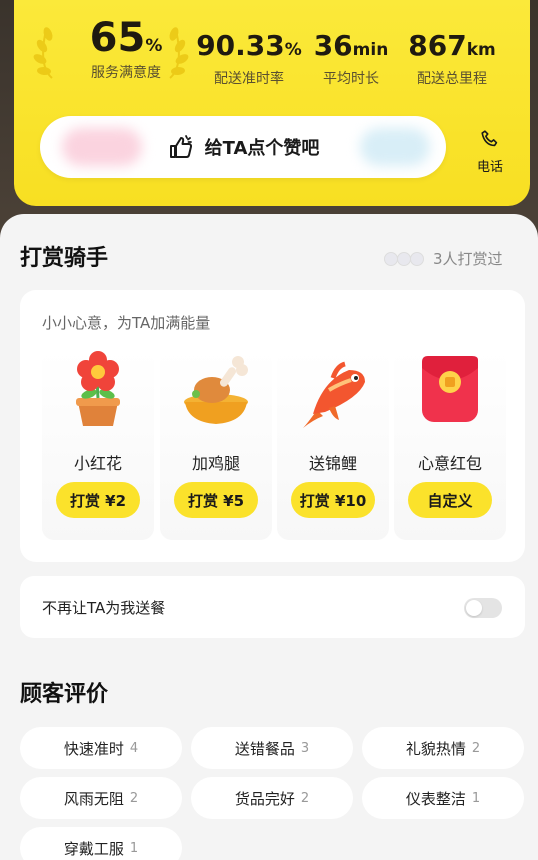  I want to click on tip-count: 3人打赏过, so click(443, 258).